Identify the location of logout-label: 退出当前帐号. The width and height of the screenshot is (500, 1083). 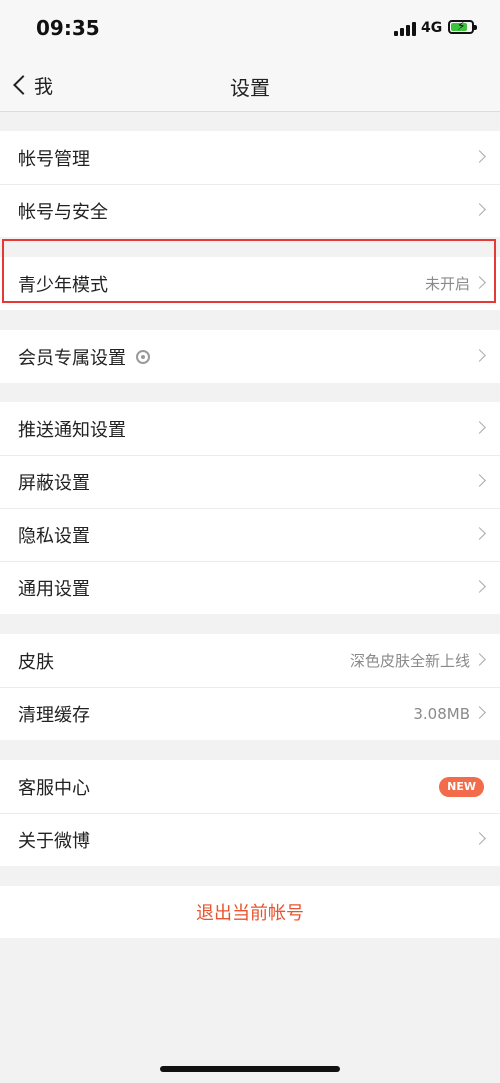
(250, 913).